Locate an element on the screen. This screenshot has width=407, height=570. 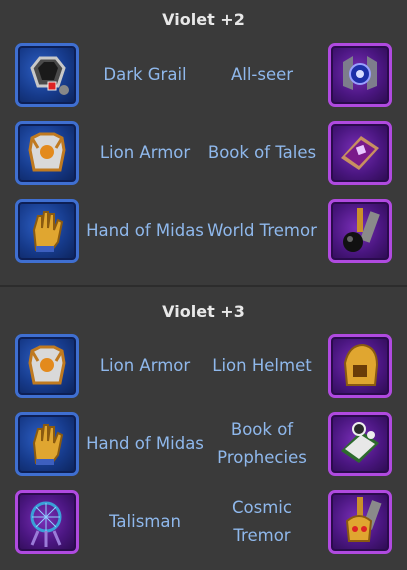
item-row: Dark Grail All-seer is located at coordinates (203, 75).